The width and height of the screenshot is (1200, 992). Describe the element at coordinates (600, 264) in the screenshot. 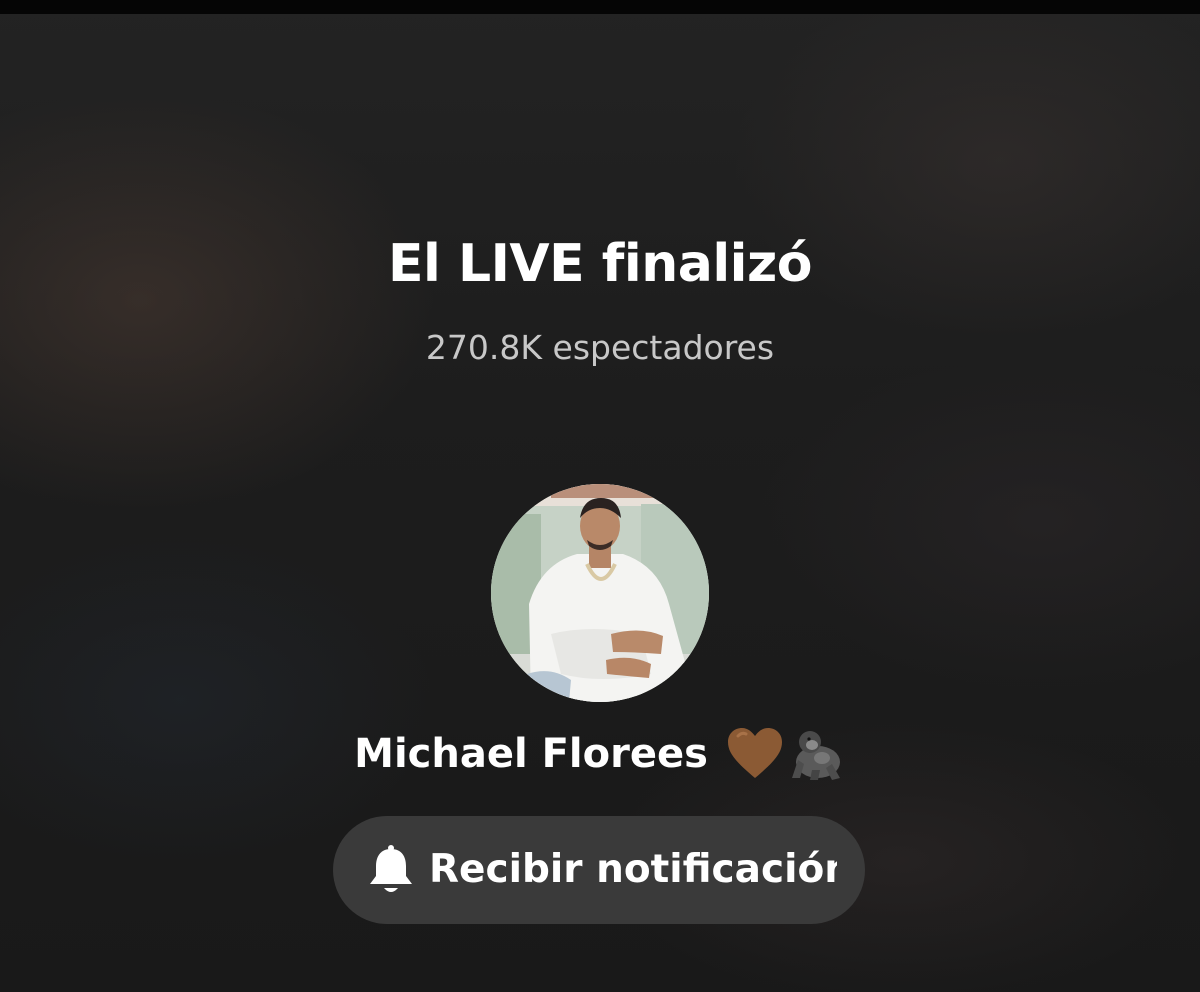

I see `live-ended-title: El LIVE finalizó` at that location.